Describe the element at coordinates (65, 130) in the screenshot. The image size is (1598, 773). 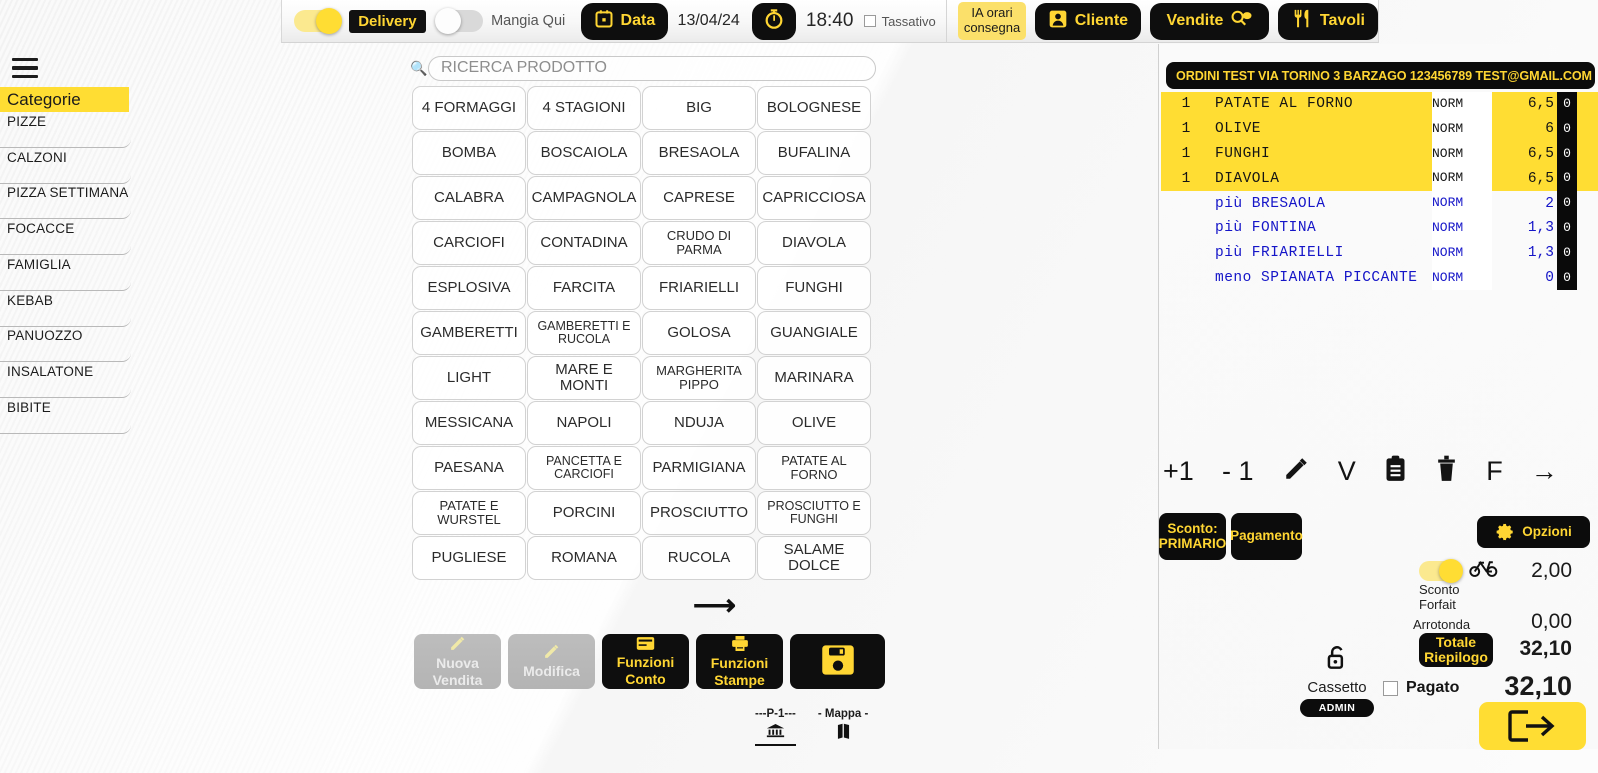
I see `sidebar-item-pizze: PIZZE` at that location.